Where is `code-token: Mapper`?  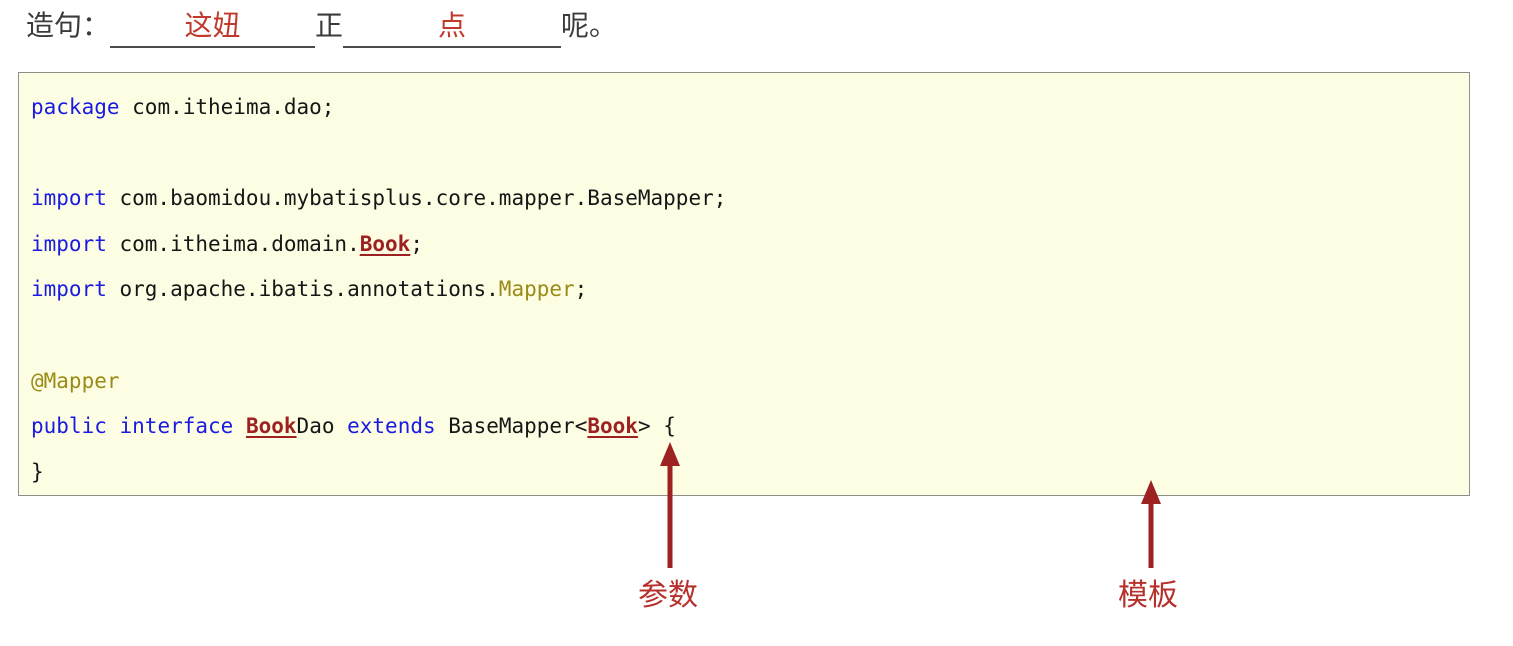
code-token: Mapper is located at coordinates (536, 289).